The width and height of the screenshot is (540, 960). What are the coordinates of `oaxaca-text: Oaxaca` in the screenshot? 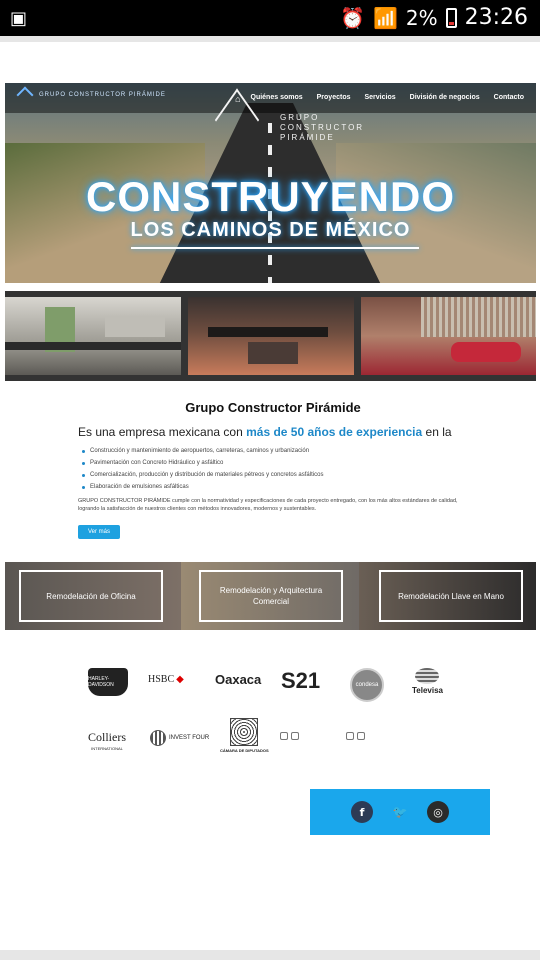 It's located at (238, 679).